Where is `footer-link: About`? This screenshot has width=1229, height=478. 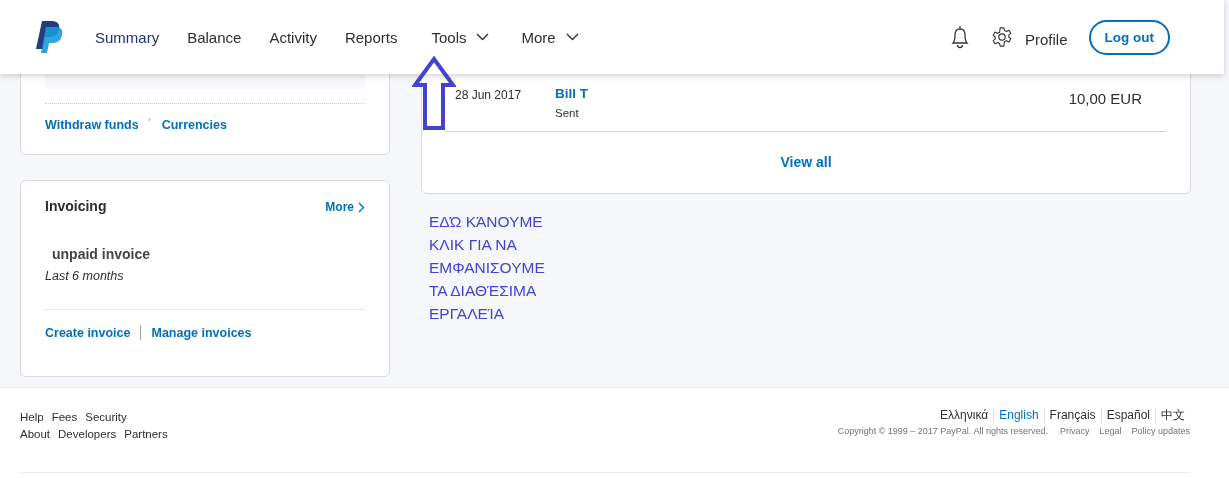
footer-link: About is located at coordinates (35, 434).